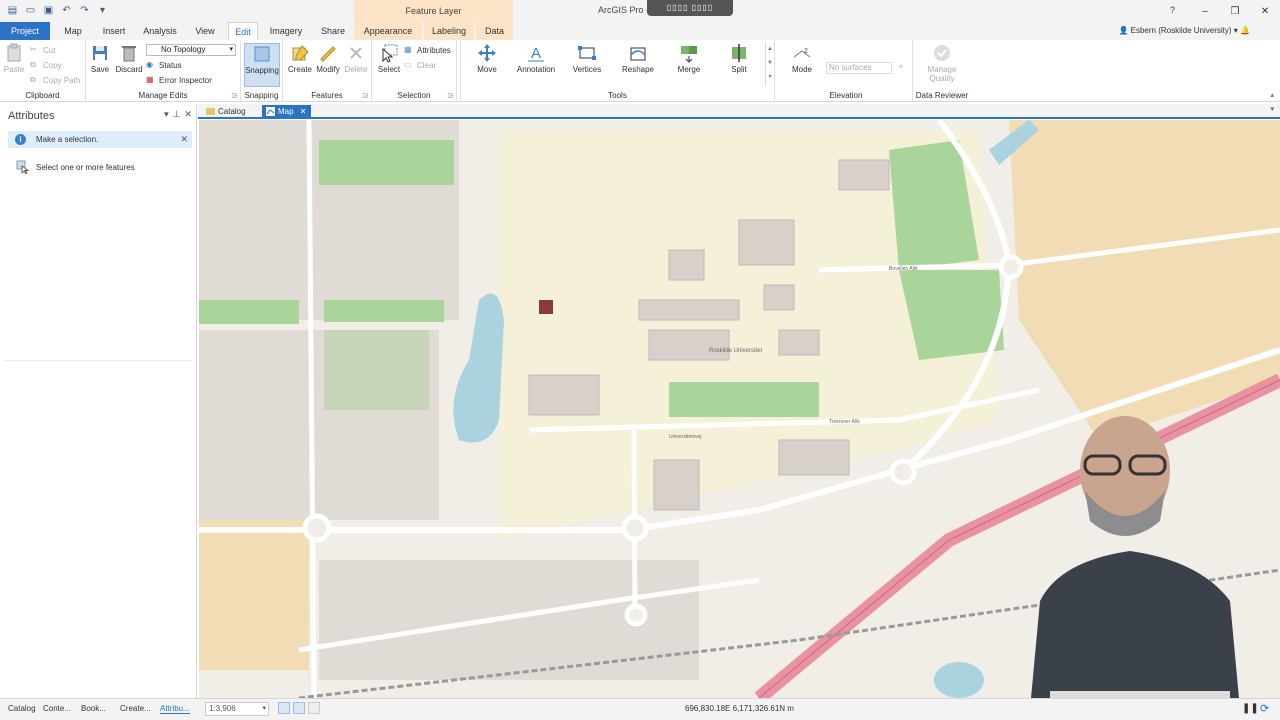  Describe the element at coordinates (427, 50) in the screenshot. I see `attributes-button: ▦ Attributes` at that location.